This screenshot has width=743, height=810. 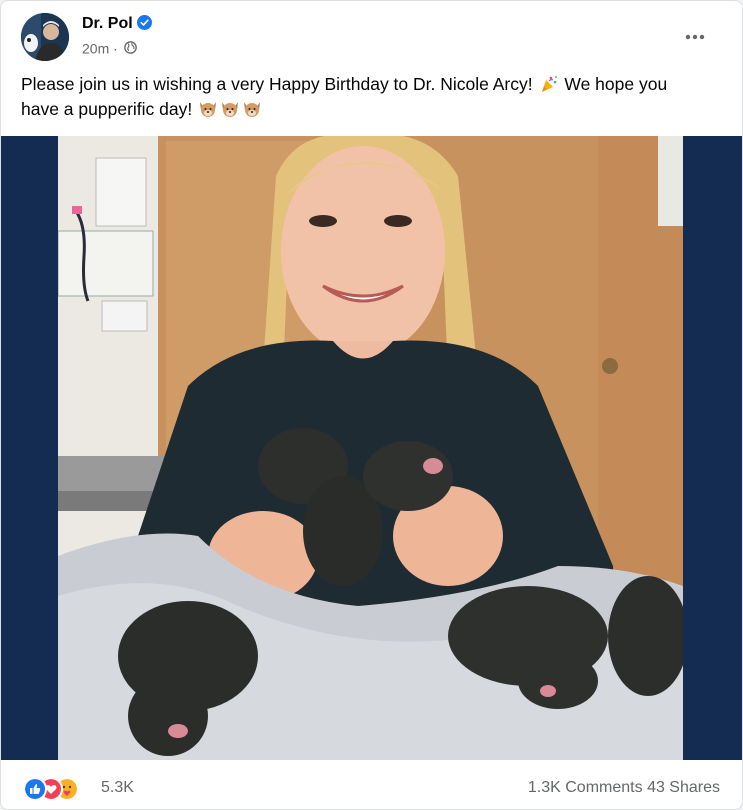 I want to click on caption-text-2: have a pupperific day!, so click(x=107, y=109).